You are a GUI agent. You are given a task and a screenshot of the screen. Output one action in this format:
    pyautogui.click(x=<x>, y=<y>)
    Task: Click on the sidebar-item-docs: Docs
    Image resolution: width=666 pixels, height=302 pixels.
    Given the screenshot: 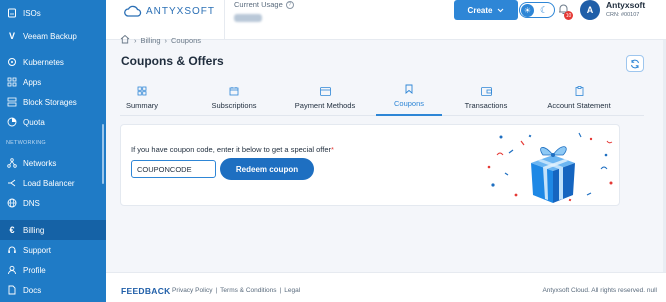 What is the action you would take?
    pyautogui.click(x=53, y=290)
    